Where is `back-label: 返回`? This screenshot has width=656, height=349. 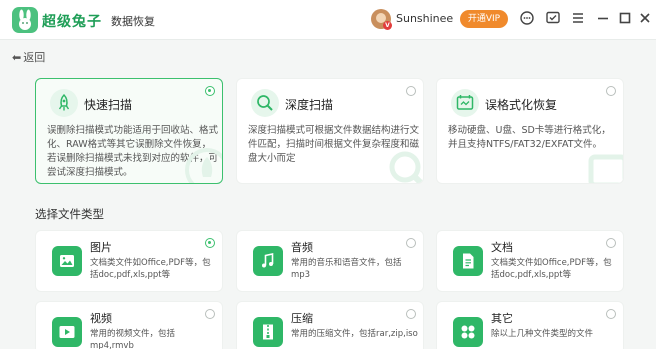 back-label: 返回 is located at coordinates (34, 57).